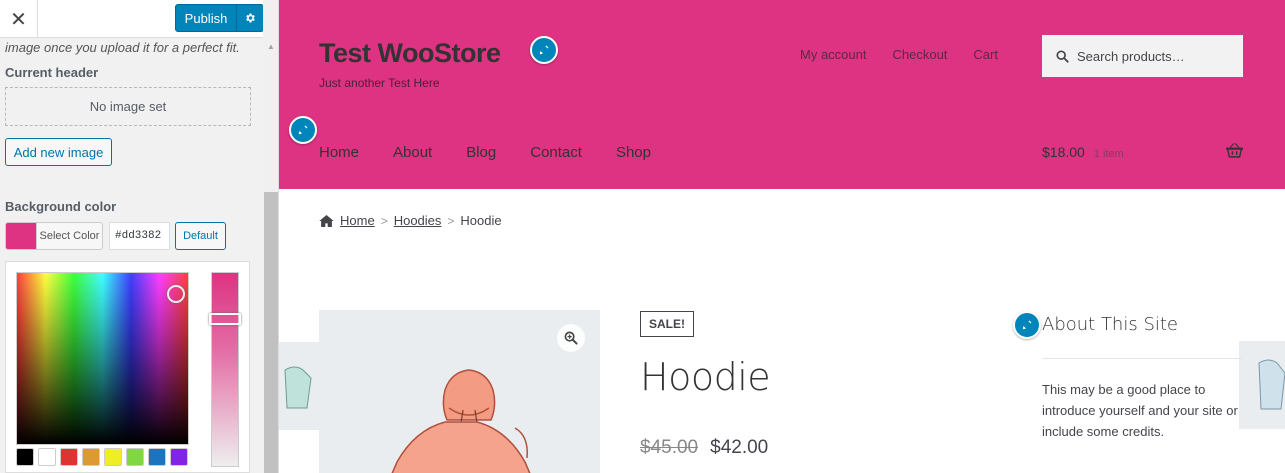 The height and width of the screenshot is (473, 1285). What do you see at coordinates (1262, 385) in the screenshot?
I see `next-product-thumbnail` at bounding box center [1262, 385].